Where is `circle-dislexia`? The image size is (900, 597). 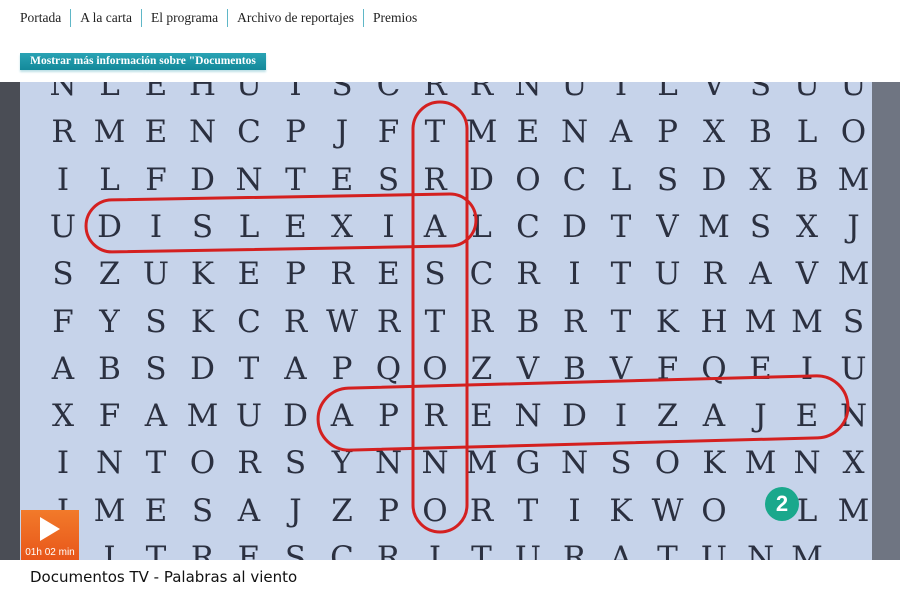 circle-dislexia is located at coordinates (281, 223).